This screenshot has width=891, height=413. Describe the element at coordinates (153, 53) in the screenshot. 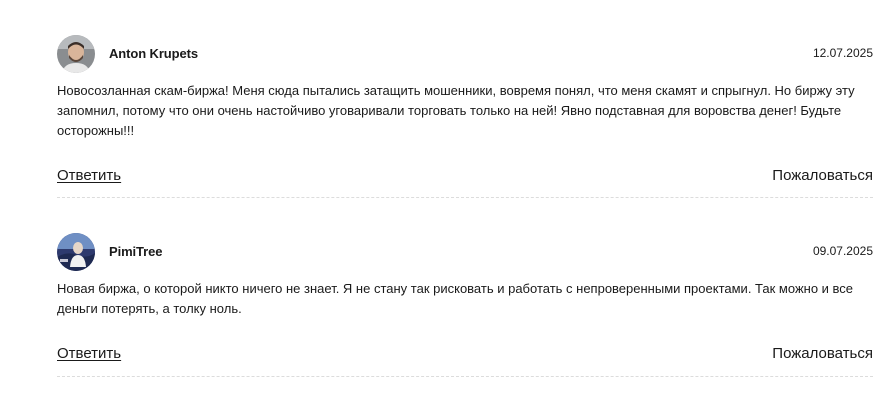

I see `comment-author: Anton Krupets` at that location.